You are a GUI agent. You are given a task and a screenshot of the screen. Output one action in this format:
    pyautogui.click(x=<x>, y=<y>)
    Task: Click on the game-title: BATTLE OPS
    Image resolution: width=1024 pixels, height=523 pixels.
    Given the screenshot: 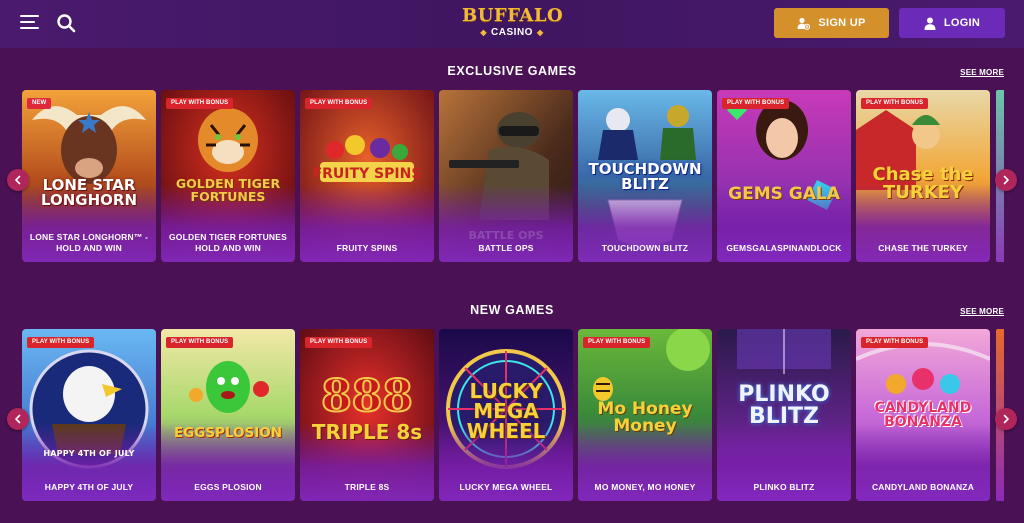 What is the action you would take?
    pyautogui.click(x=506, y=248)
    